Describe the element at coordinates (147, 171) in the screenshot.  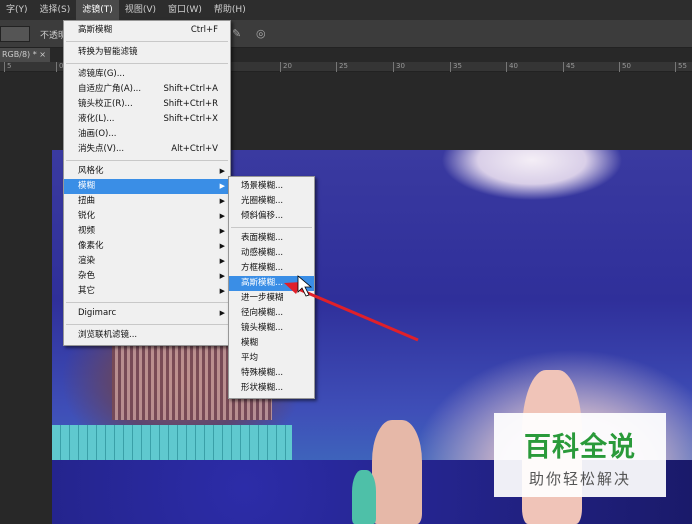
I see `menu-item-stylize: 风格化 ▶` at that location.